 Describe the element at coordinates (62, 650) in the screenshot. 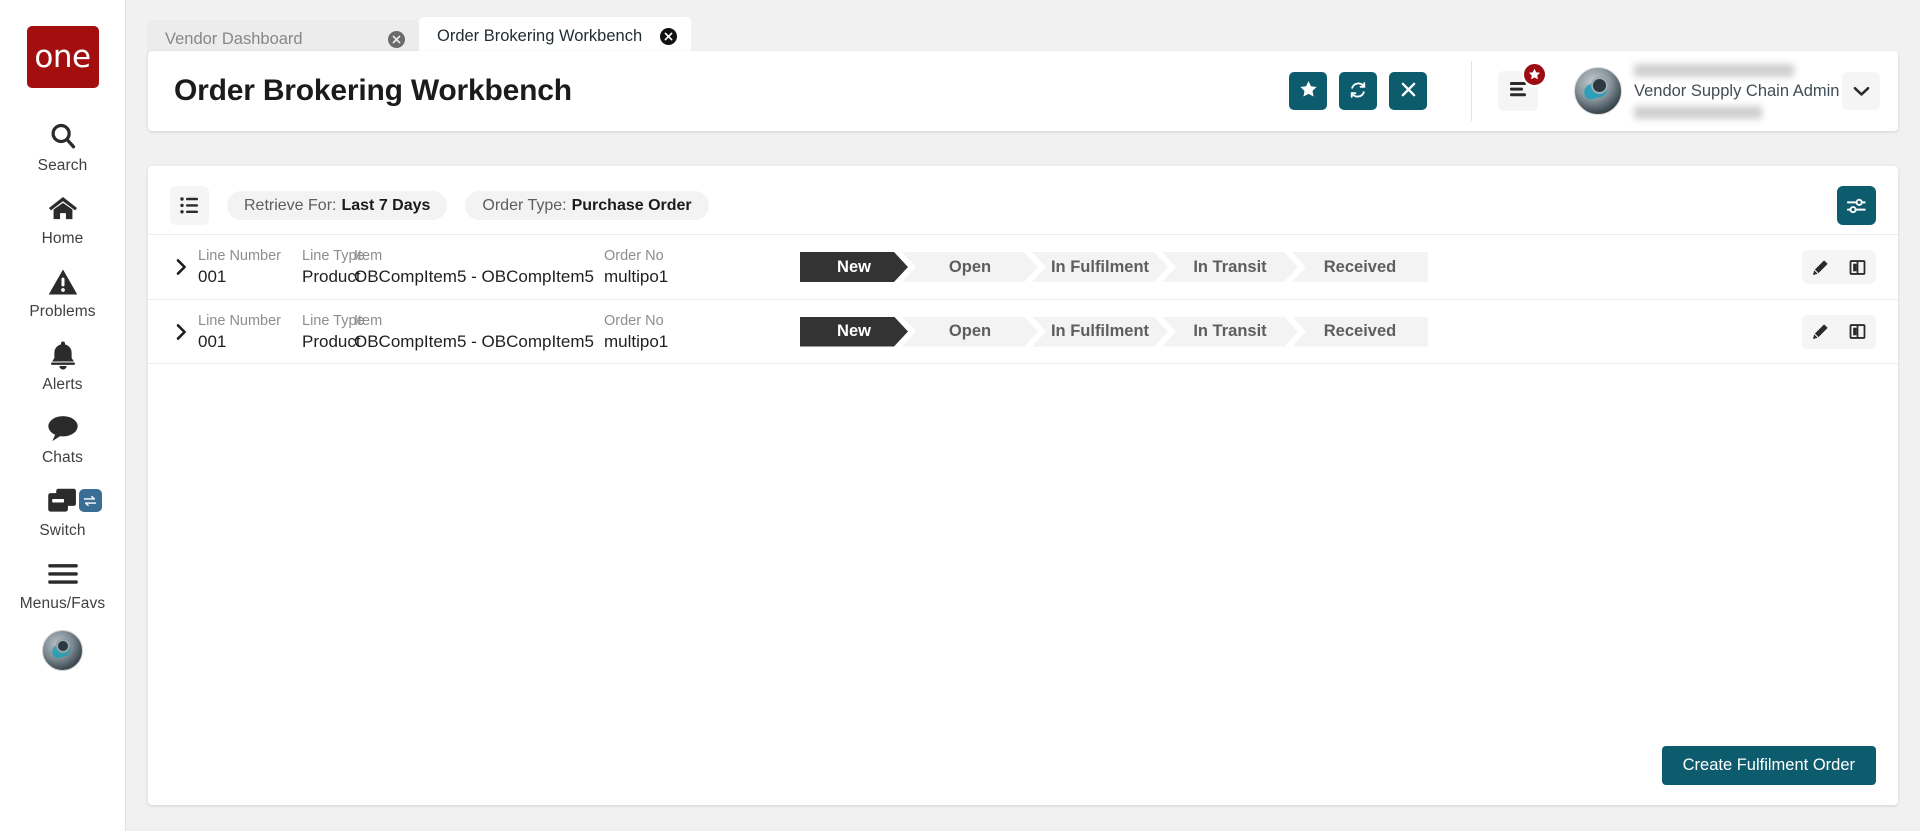

I see `sidebar-user-avatar` at that location.